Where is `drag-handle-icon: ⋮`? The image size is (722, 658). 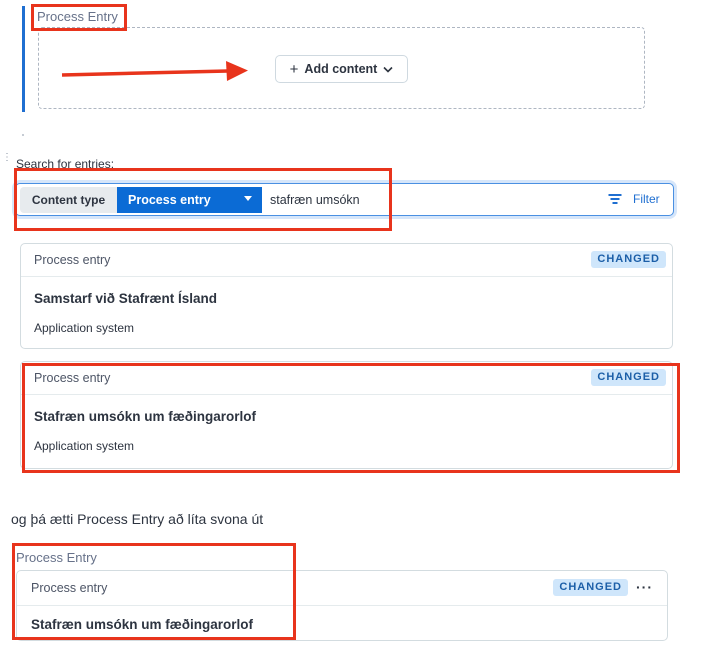 drag-handle-icon: ⋮ is located at coordinates (7, 158).